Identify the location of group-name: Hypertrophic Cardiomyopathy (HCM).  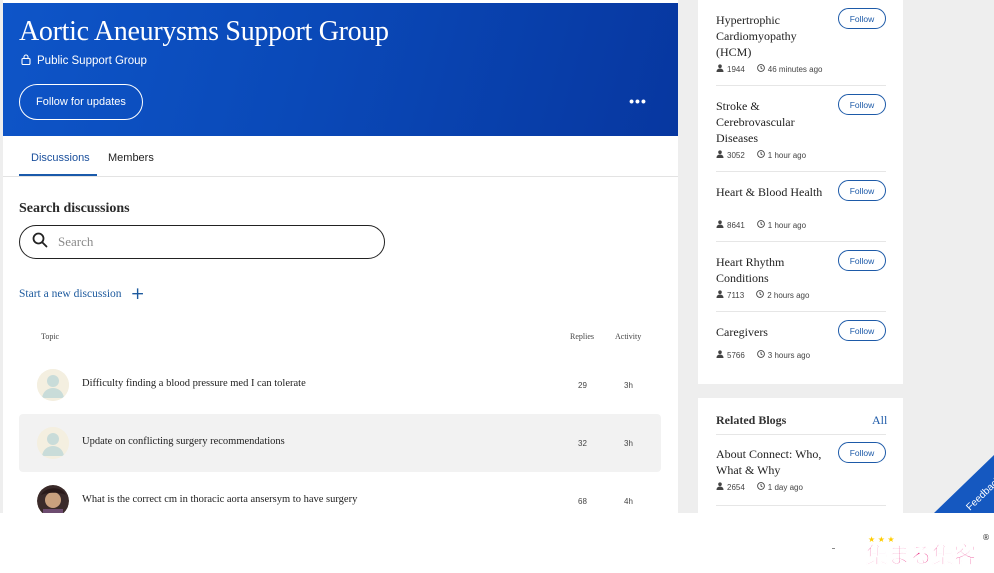
(771, 36).